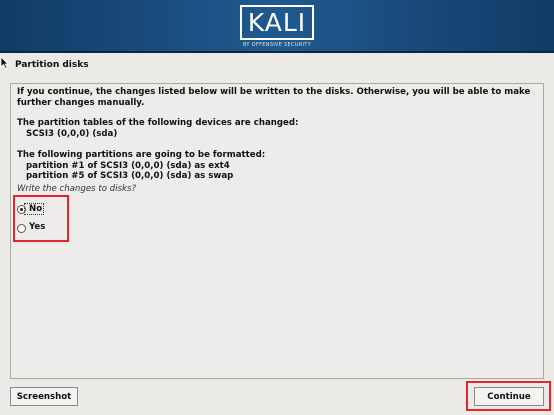  I want to click on logo-subtitle: BY OFFENSIVE SECURITY, so click(277, 45).